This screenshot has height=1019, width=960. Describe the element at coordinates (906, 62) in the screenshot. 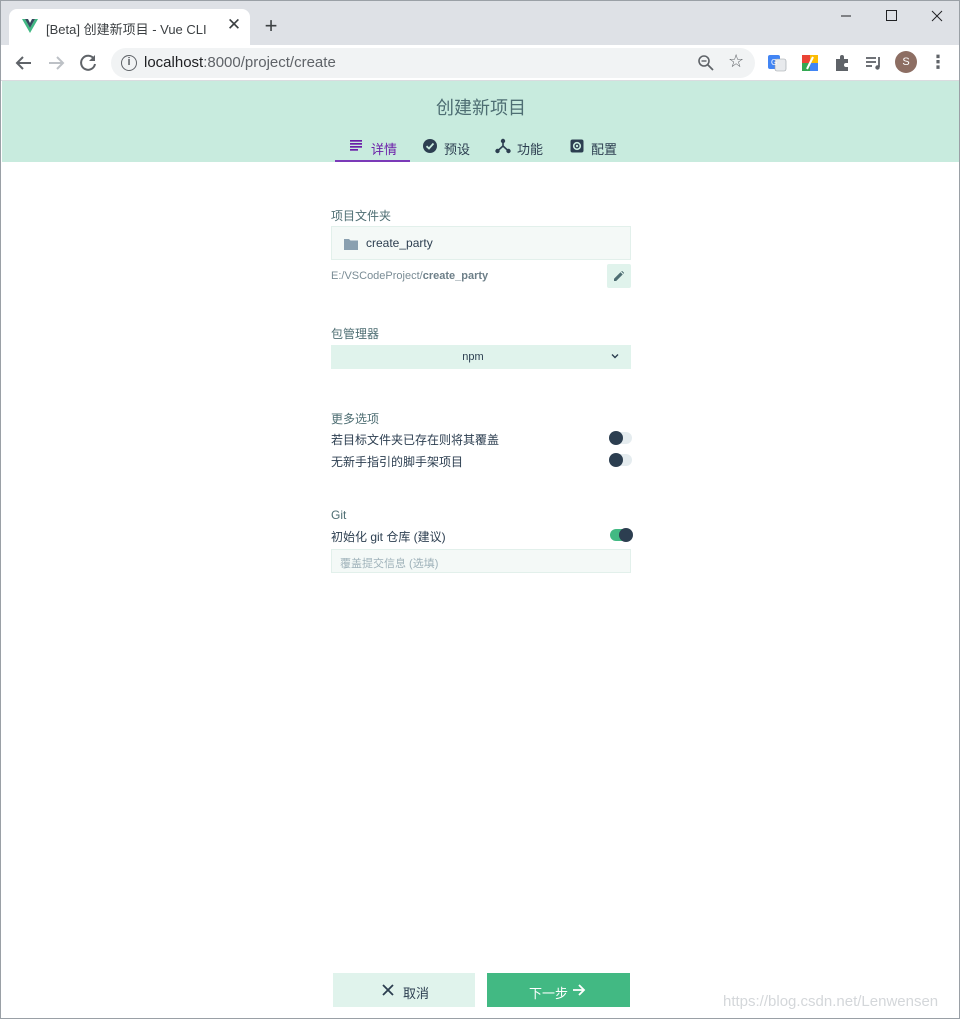

I see `profile-avatar: S` at that location.